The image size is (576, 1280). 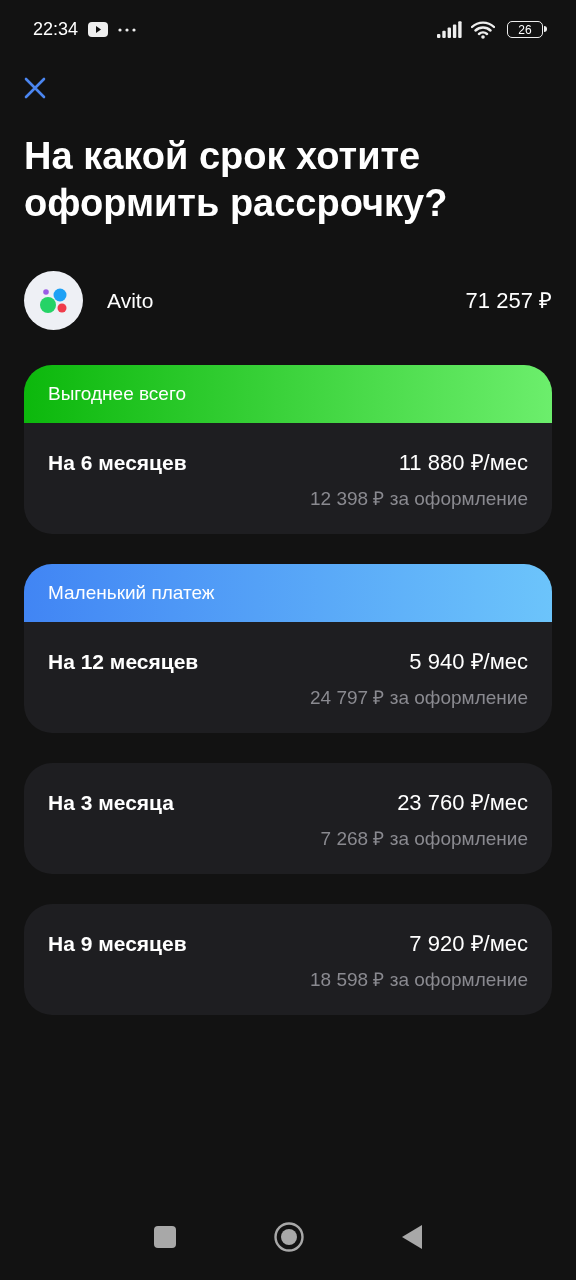 What do you see at coordinates (463, 463) in the screenshot?
I see `monthly-payment: 11 880 ₽/мес` at bounding box center [463, 463].